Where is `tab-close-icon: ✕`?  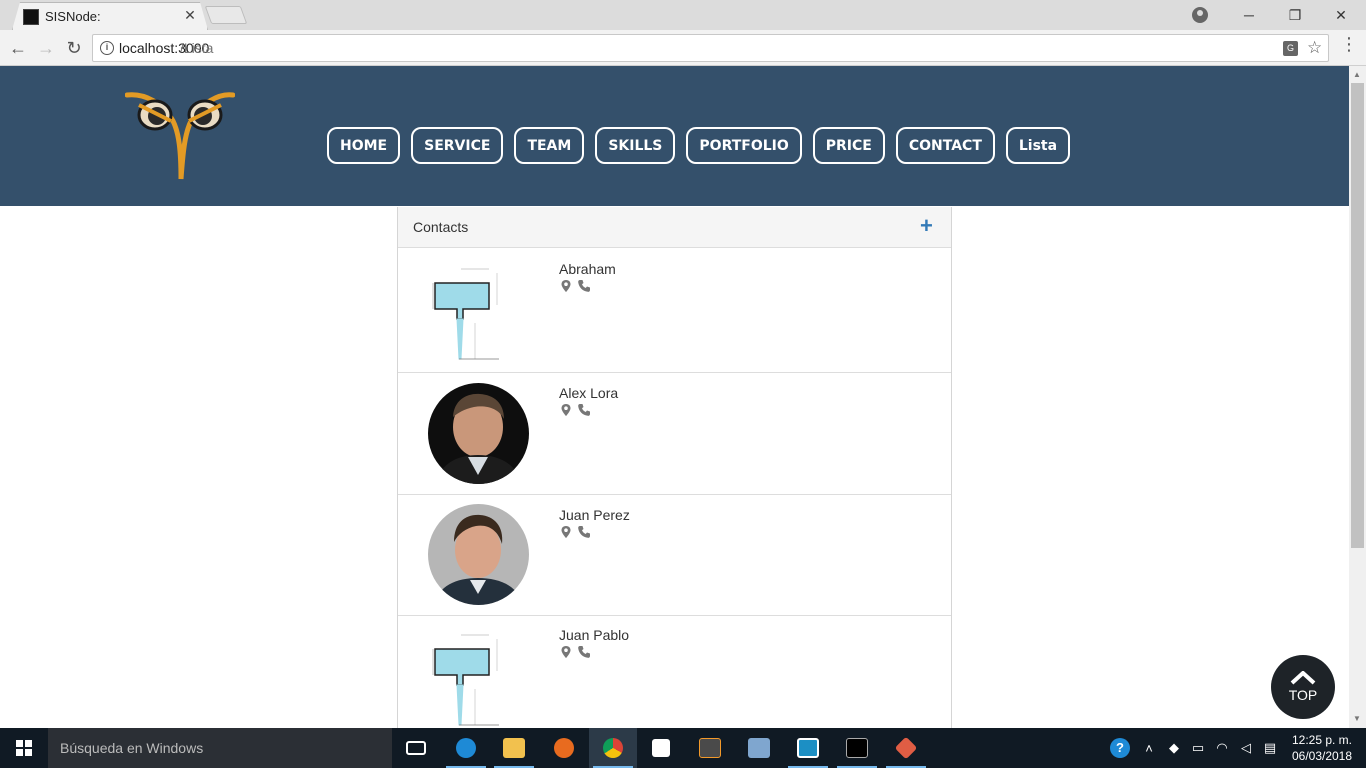
tab-close-icon: ✕ is located at coordinates (190, 15).